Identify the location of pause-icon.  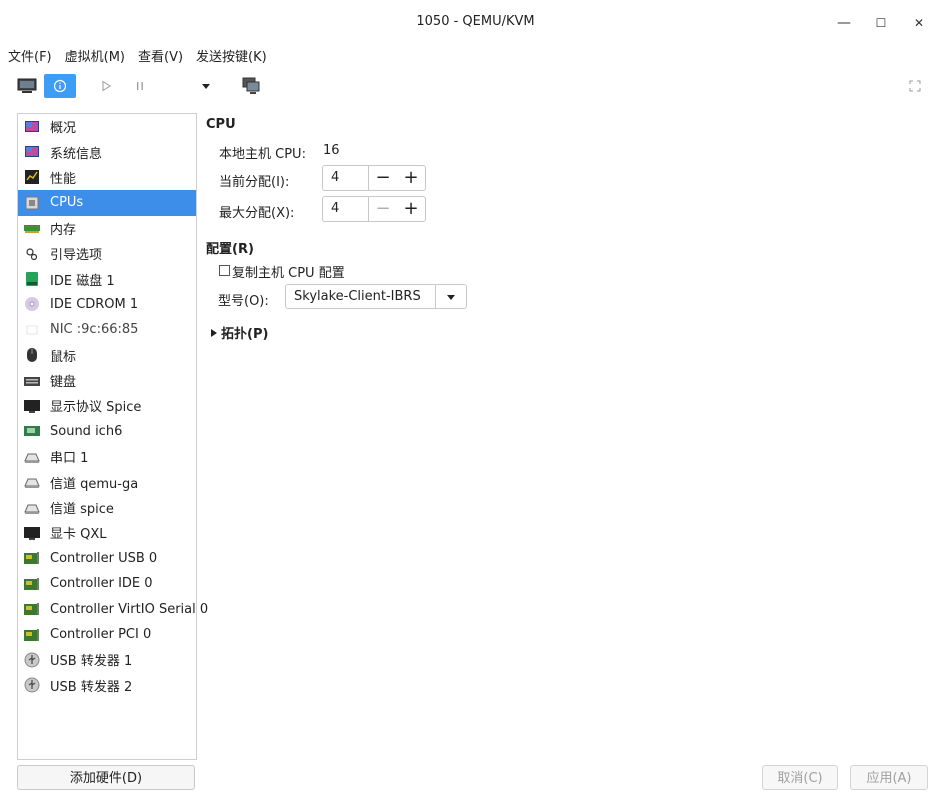
(140, 86).